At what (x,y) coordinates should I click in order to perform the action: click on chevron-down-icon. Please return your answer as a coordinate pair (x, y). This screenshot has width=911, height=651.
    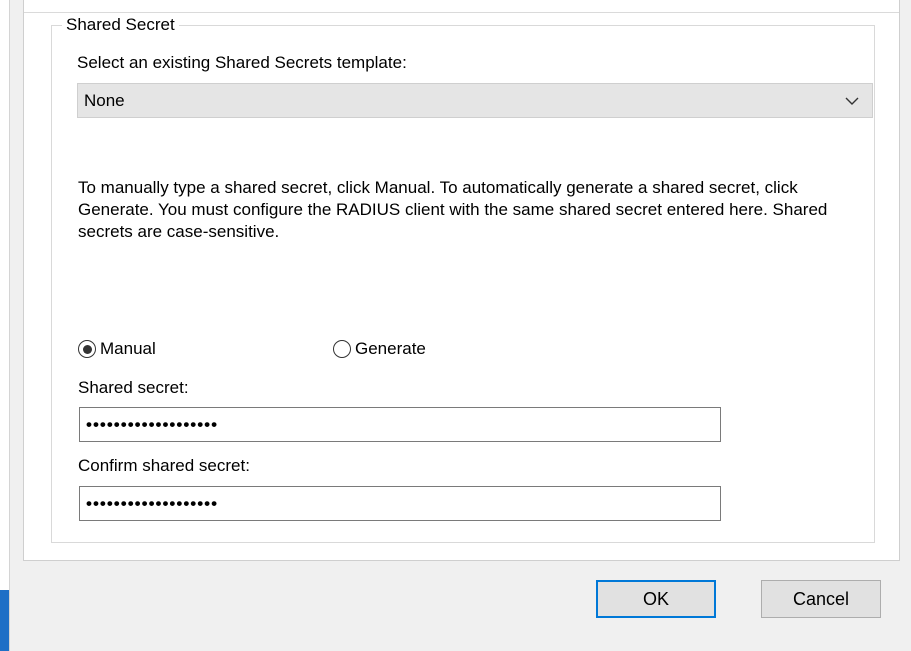
    Looking at the image, I should click on (852, 101).